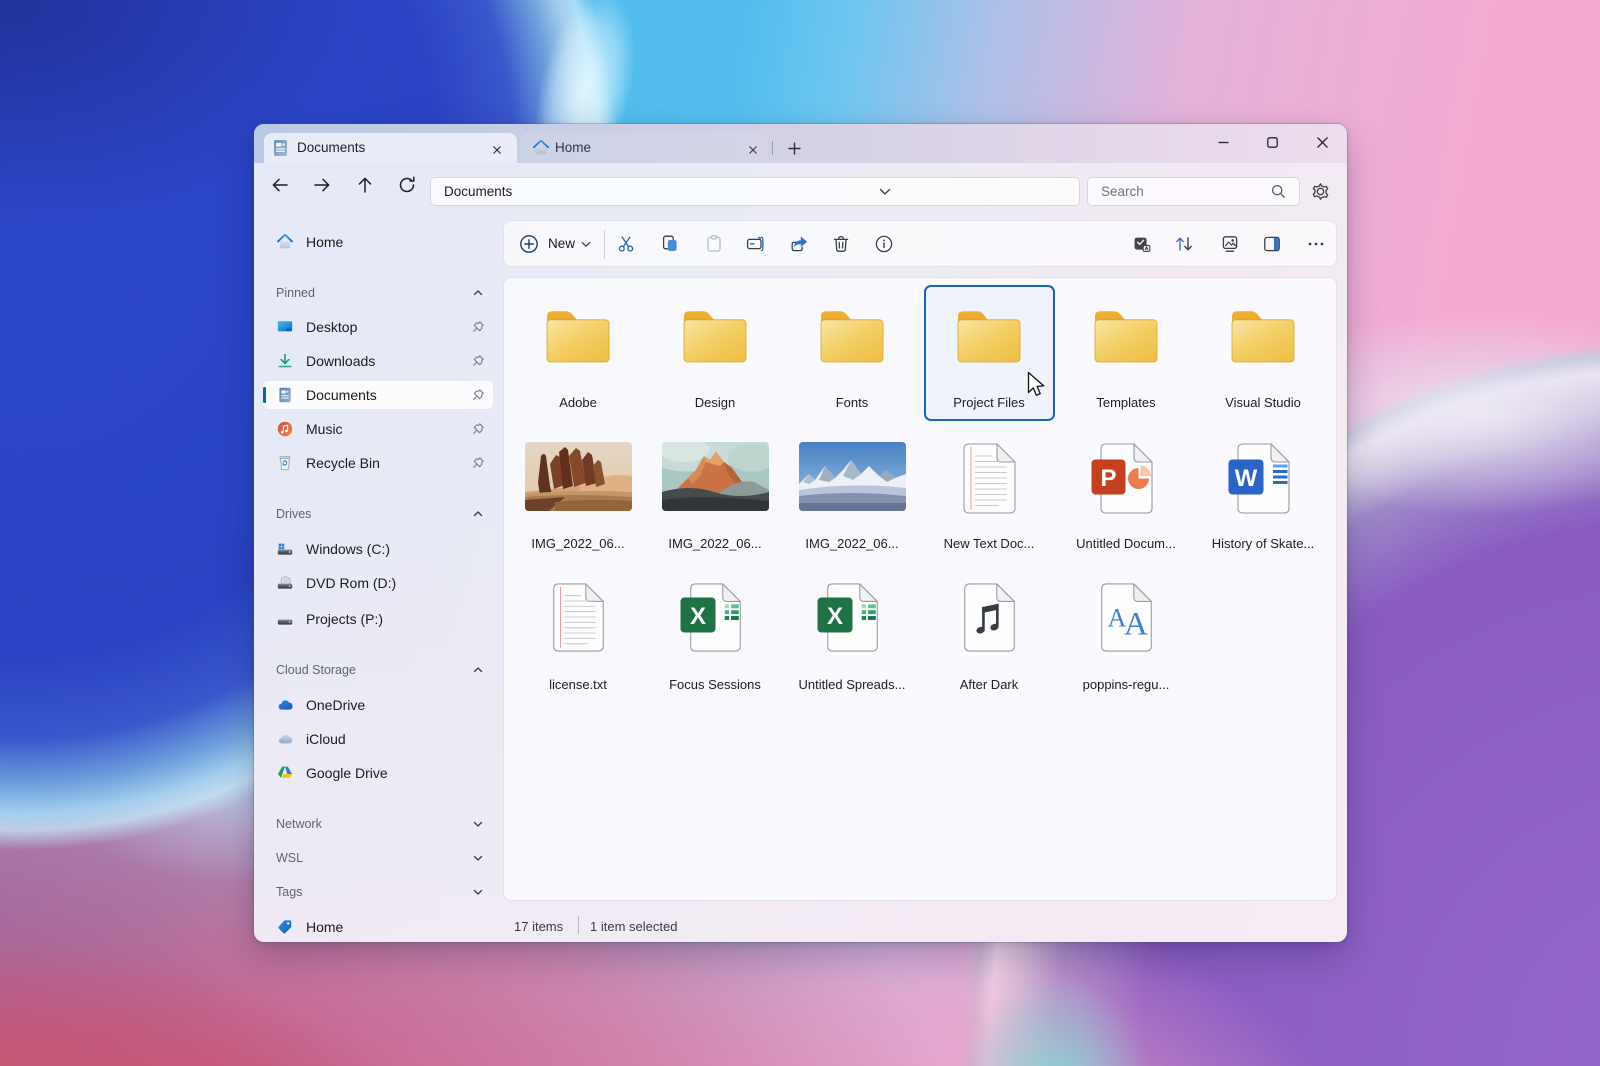 The width and height of the screenshot is (1600, 1066). Describe the element at coordinates (1136, 625) in the screenshot. I see `svg-text: A` at that location.